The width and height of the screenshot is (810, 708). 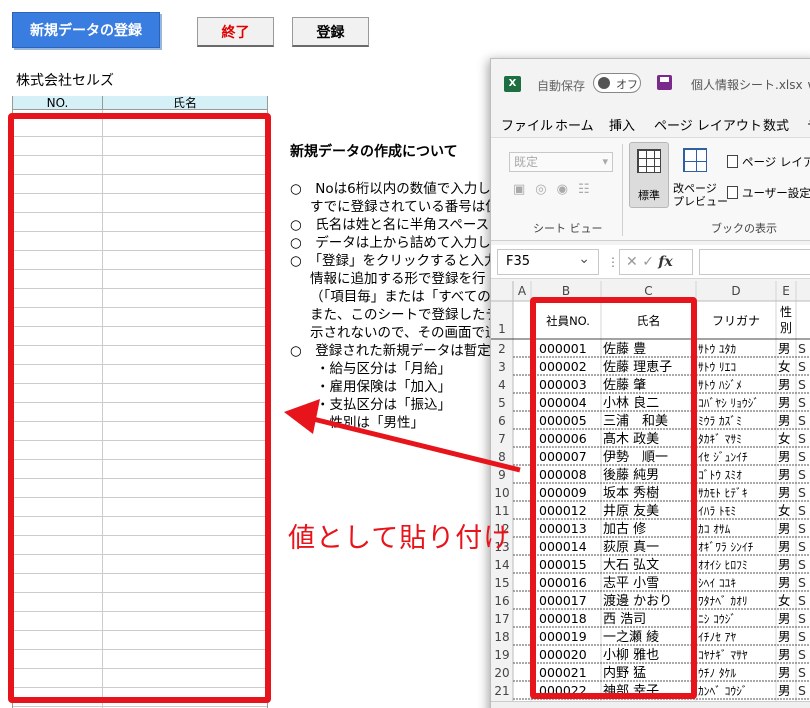 I want to click on arrow-annotation, so click(x=402, y=436).